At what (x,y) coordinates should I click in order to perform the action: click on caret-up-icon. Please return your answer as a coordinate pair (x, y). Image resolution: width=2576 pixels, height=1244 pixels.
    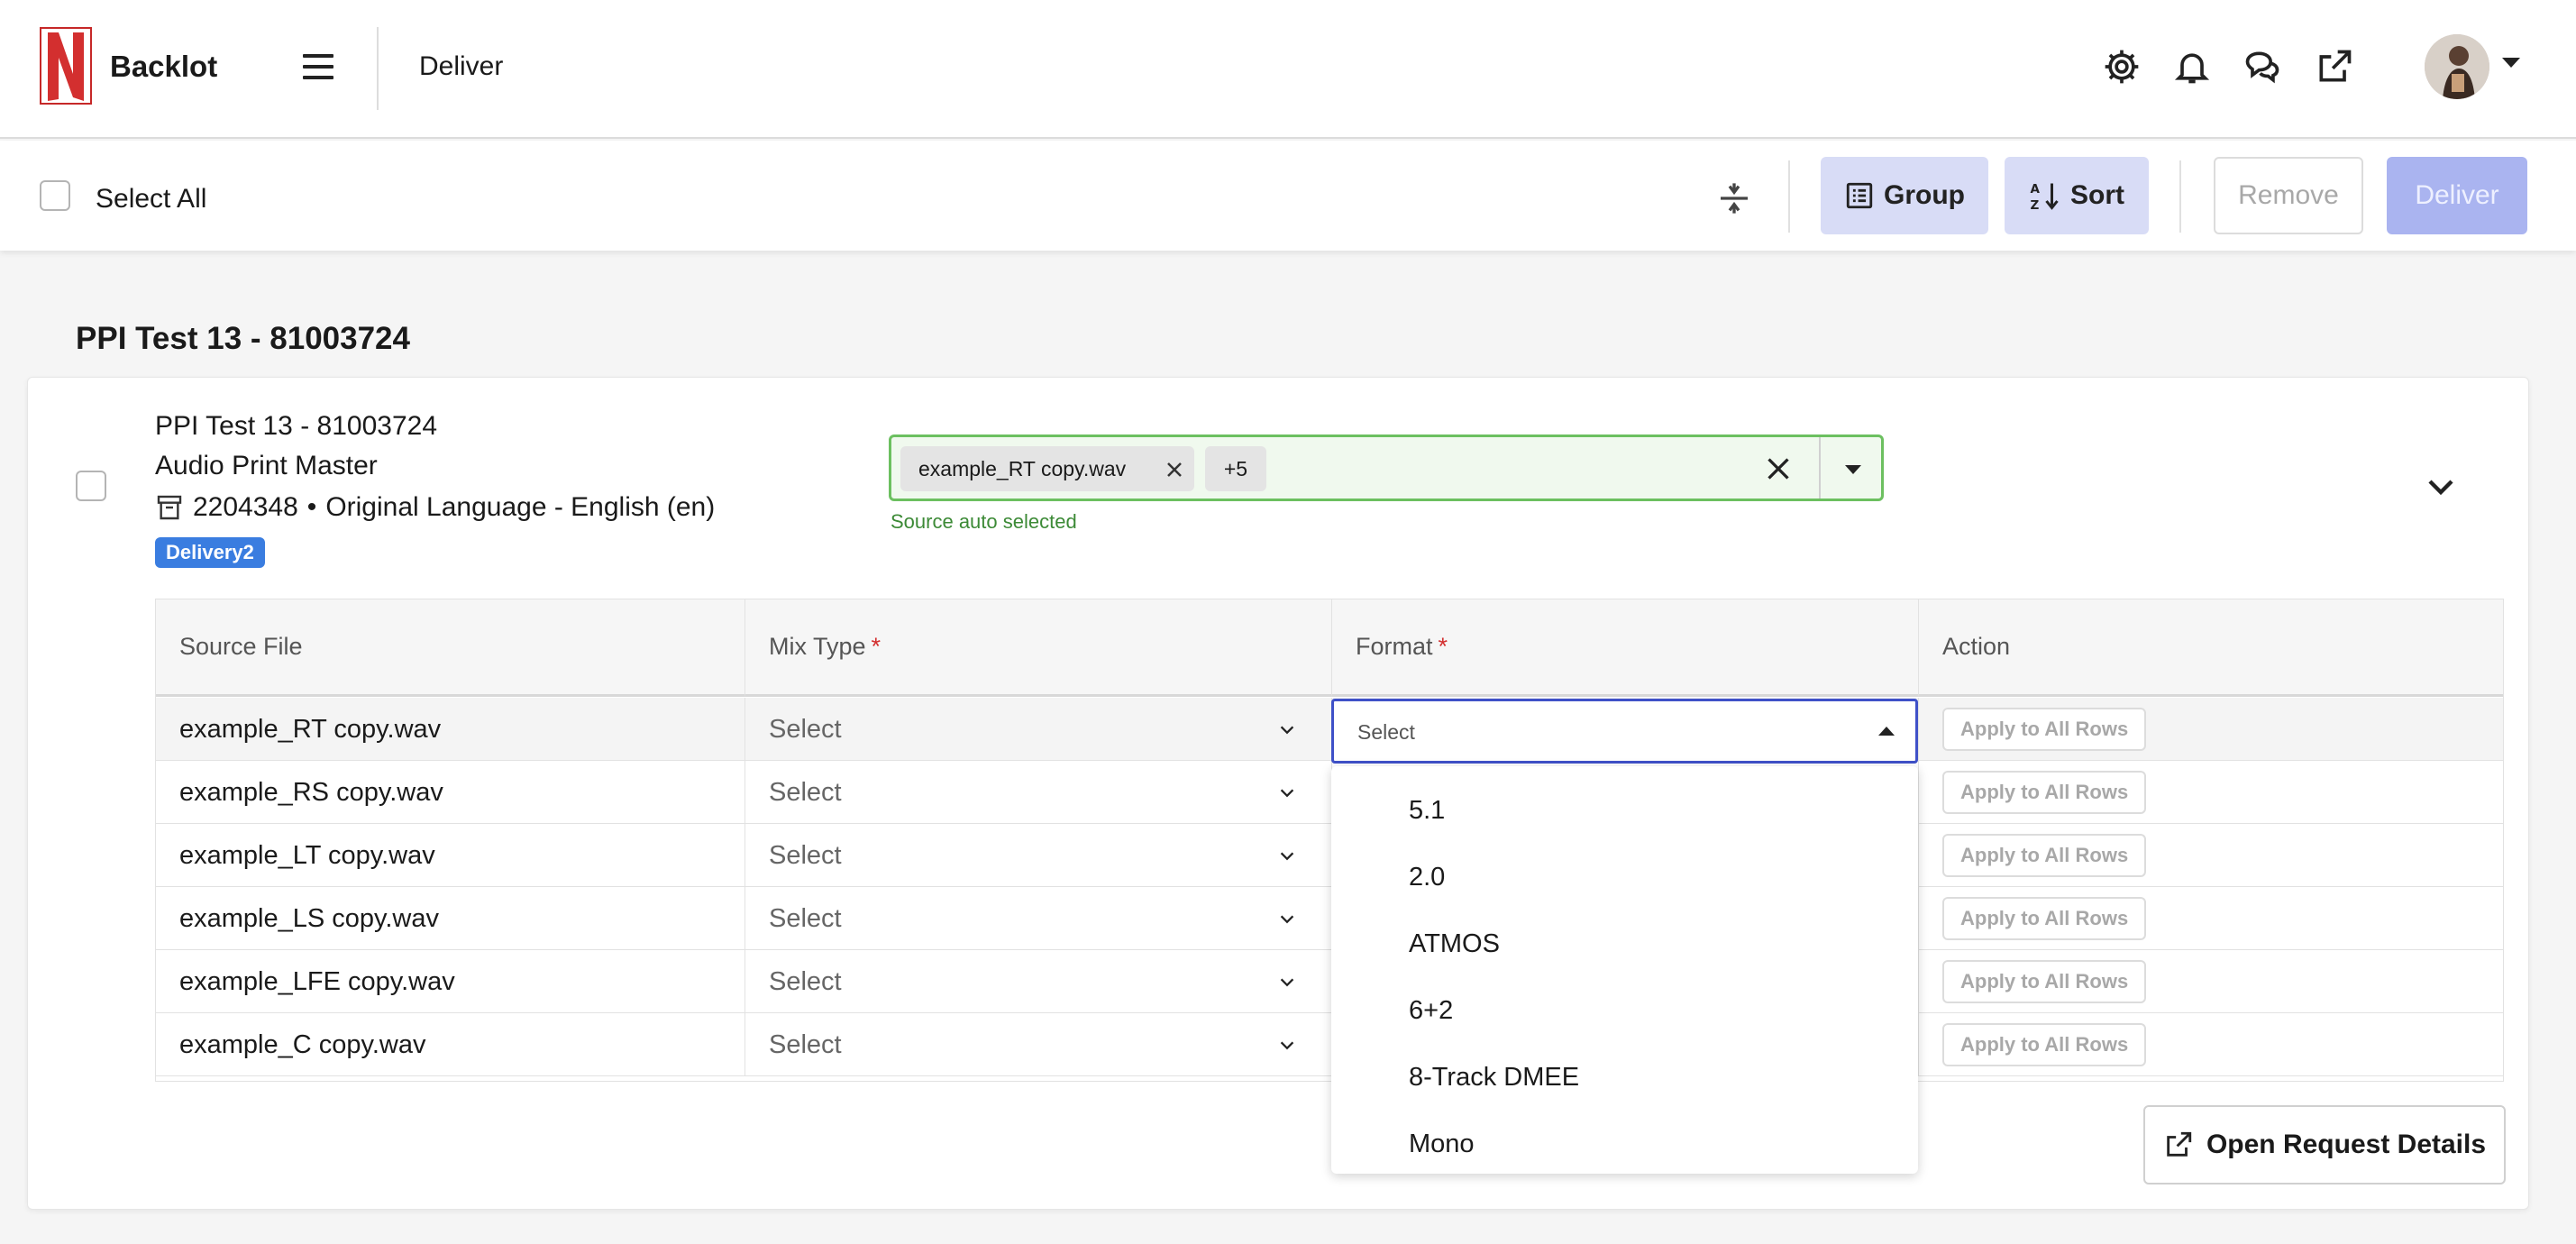
    Looking at the image, I should click on (1886, 732).